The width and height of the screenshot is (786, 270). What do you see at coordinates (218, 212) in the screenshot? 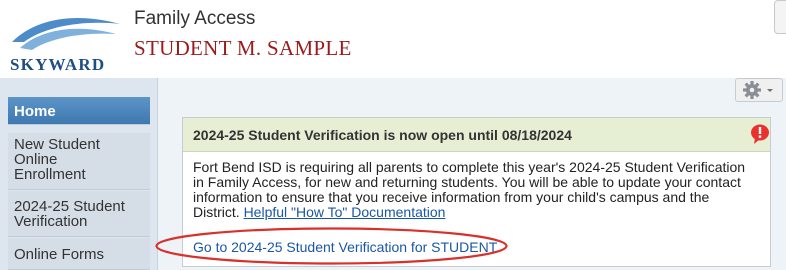
I see `notice-message-line: District.` at bounding box center [218, 212].